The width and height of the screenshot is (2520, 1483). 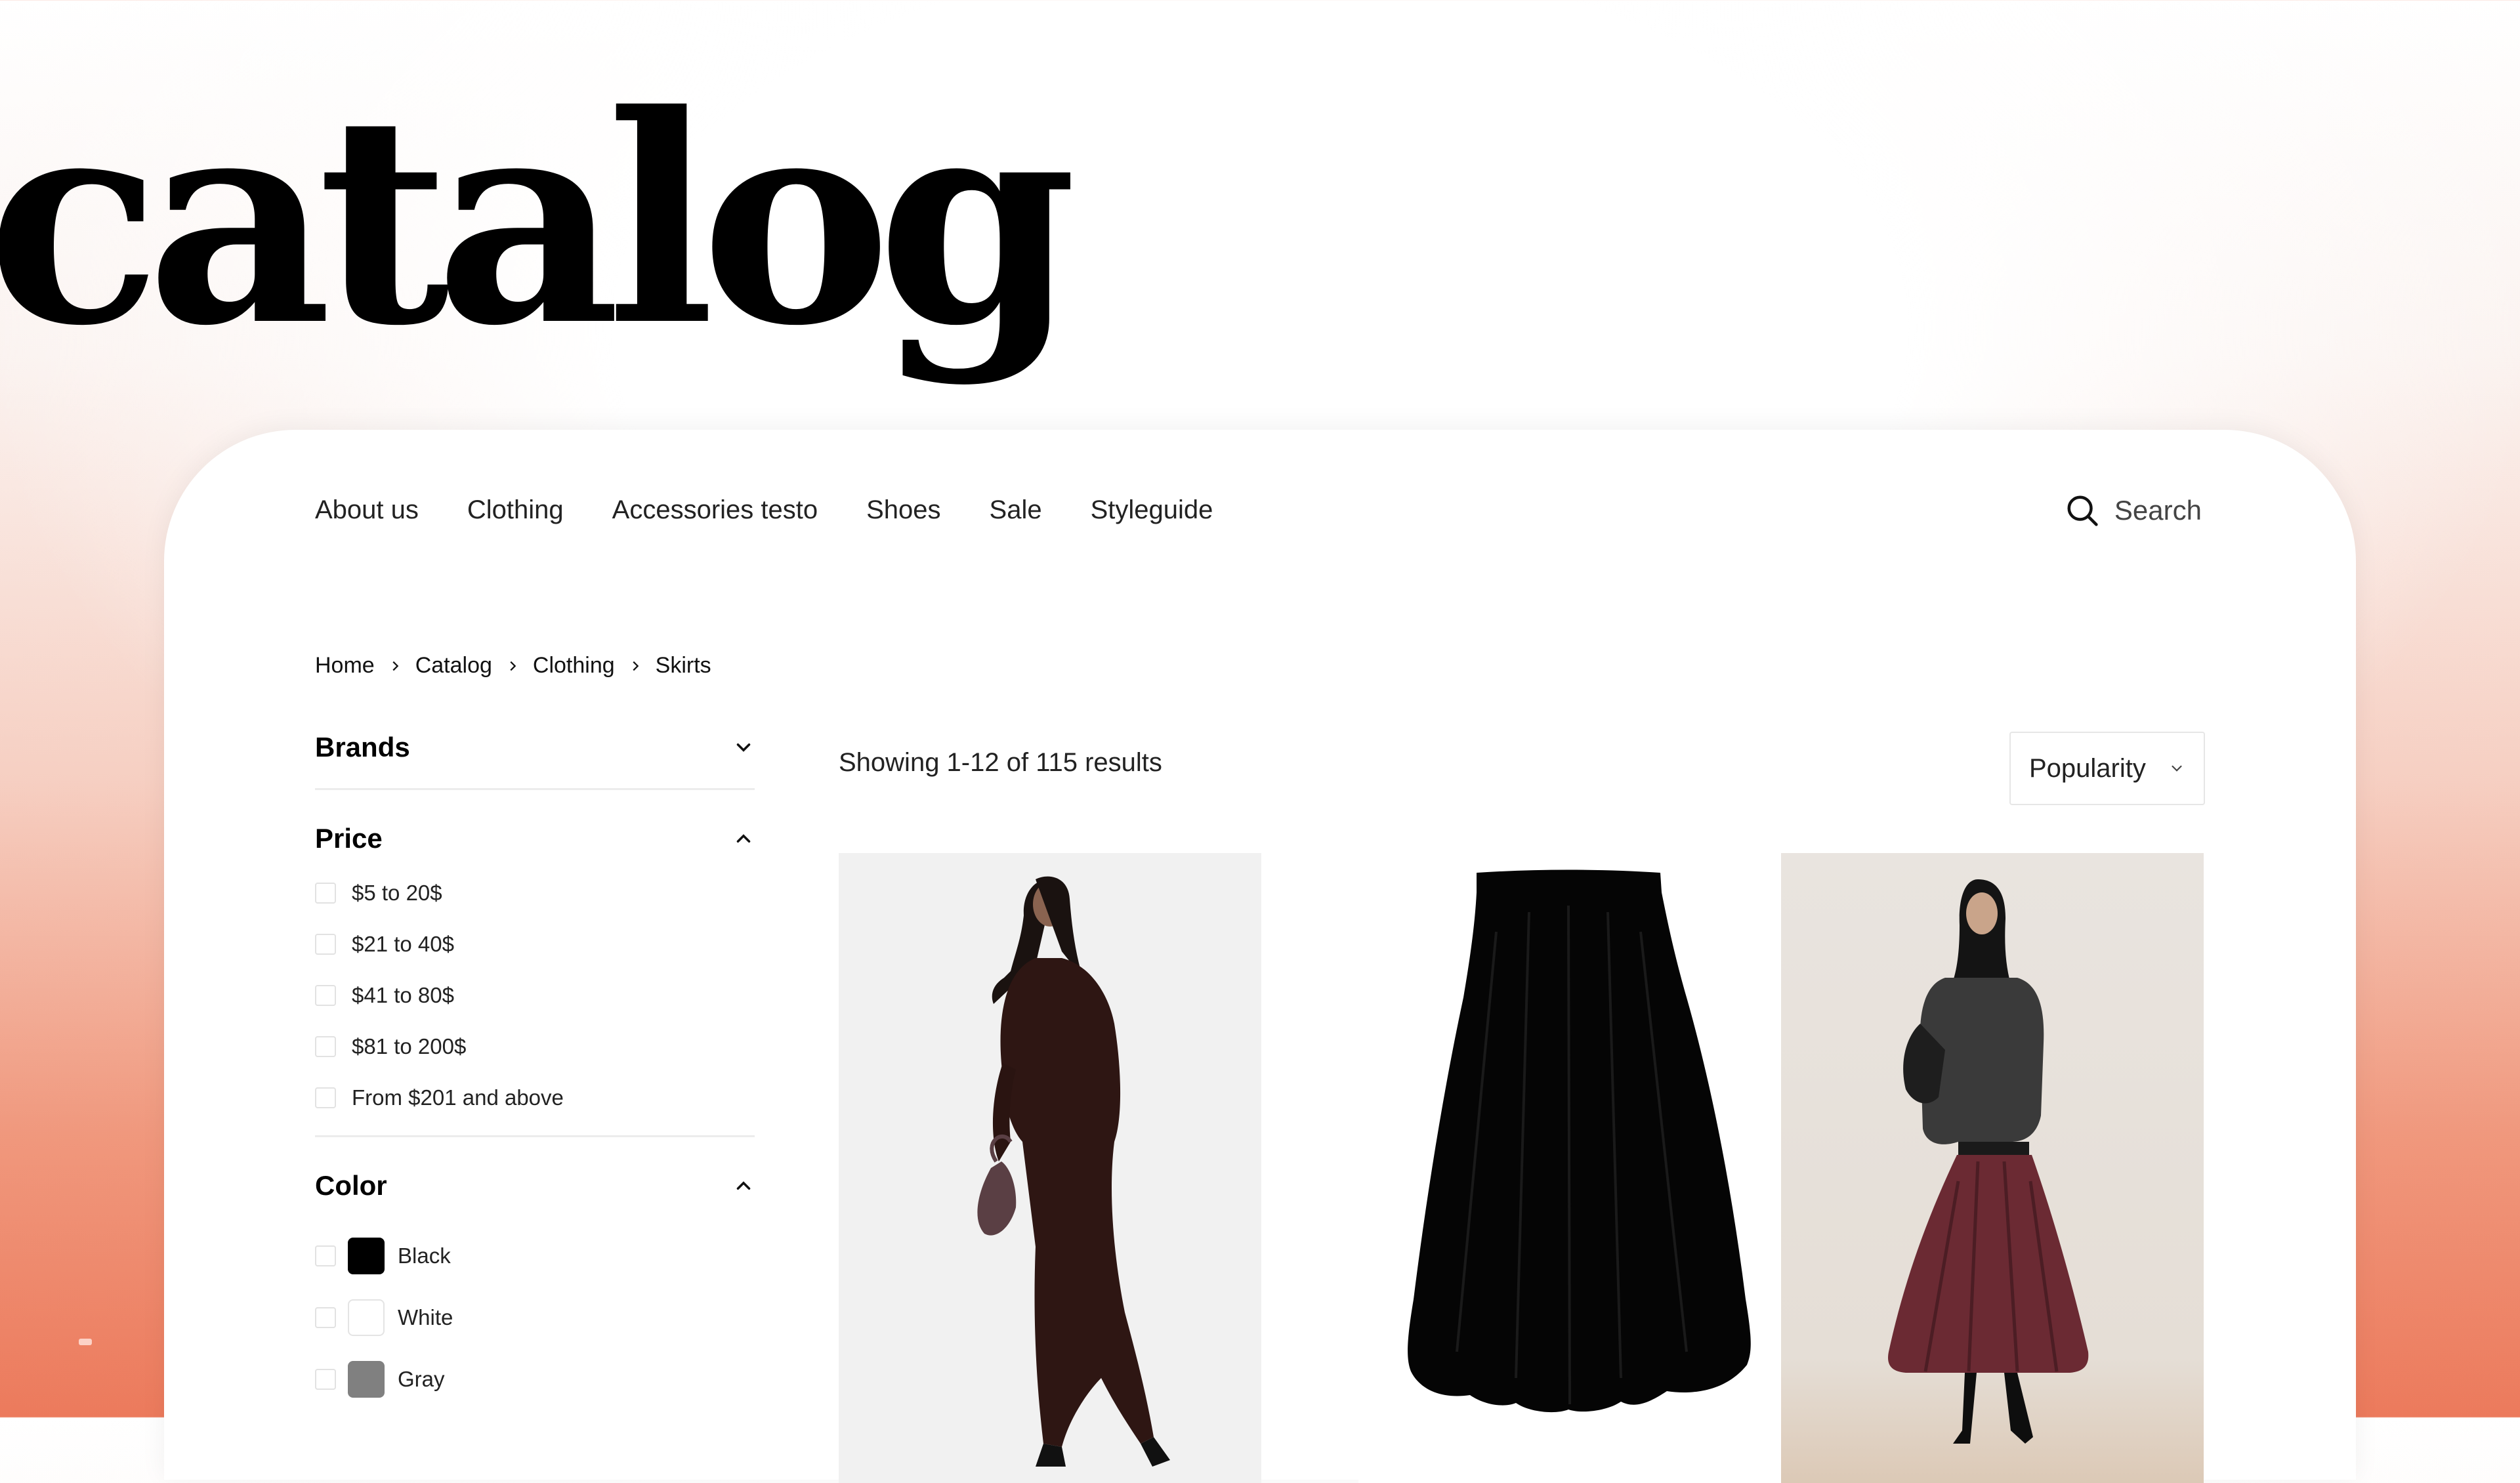 I want to click on color-filter-title: Color, so click(x=351, y=1185).